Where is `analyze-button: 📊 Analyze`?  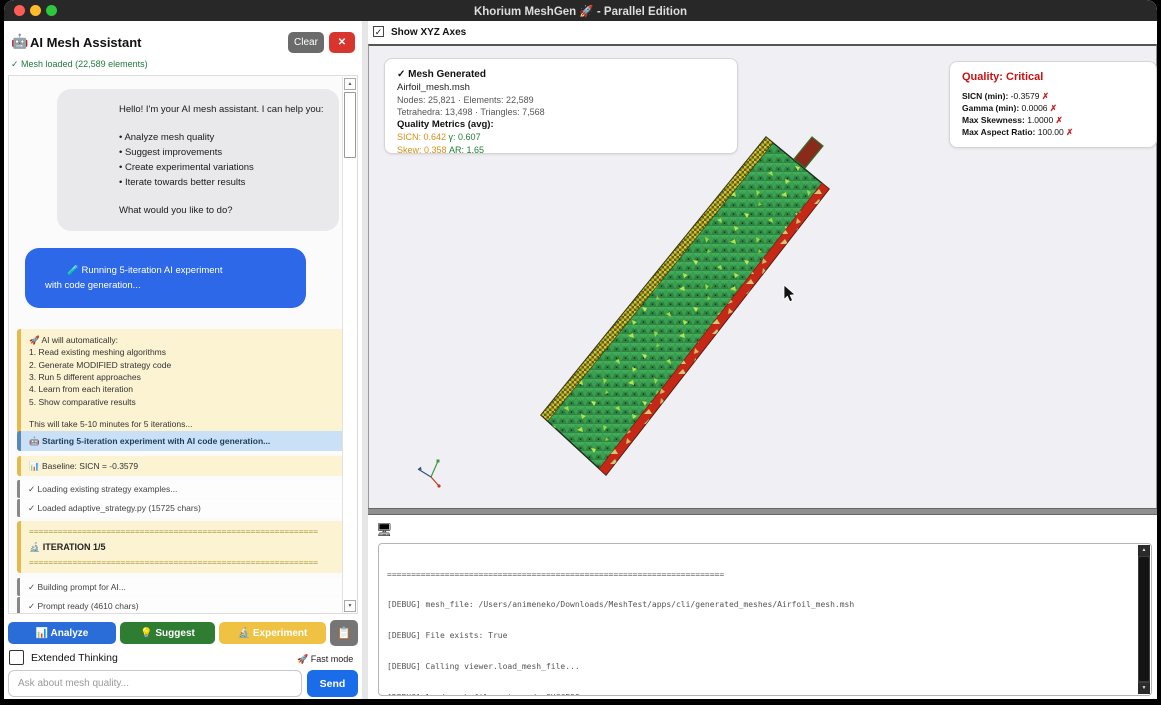
analyze-button: 📊 Analyze is located at coordinates (62, 633).